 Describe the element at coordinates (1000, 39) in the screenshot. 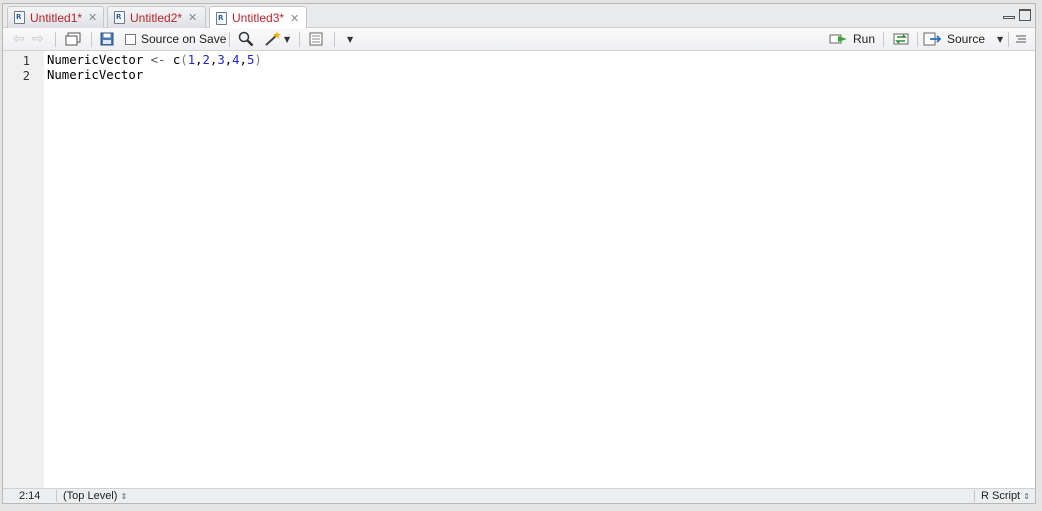

I see `source-dropdown-icon: ▼` at that location.